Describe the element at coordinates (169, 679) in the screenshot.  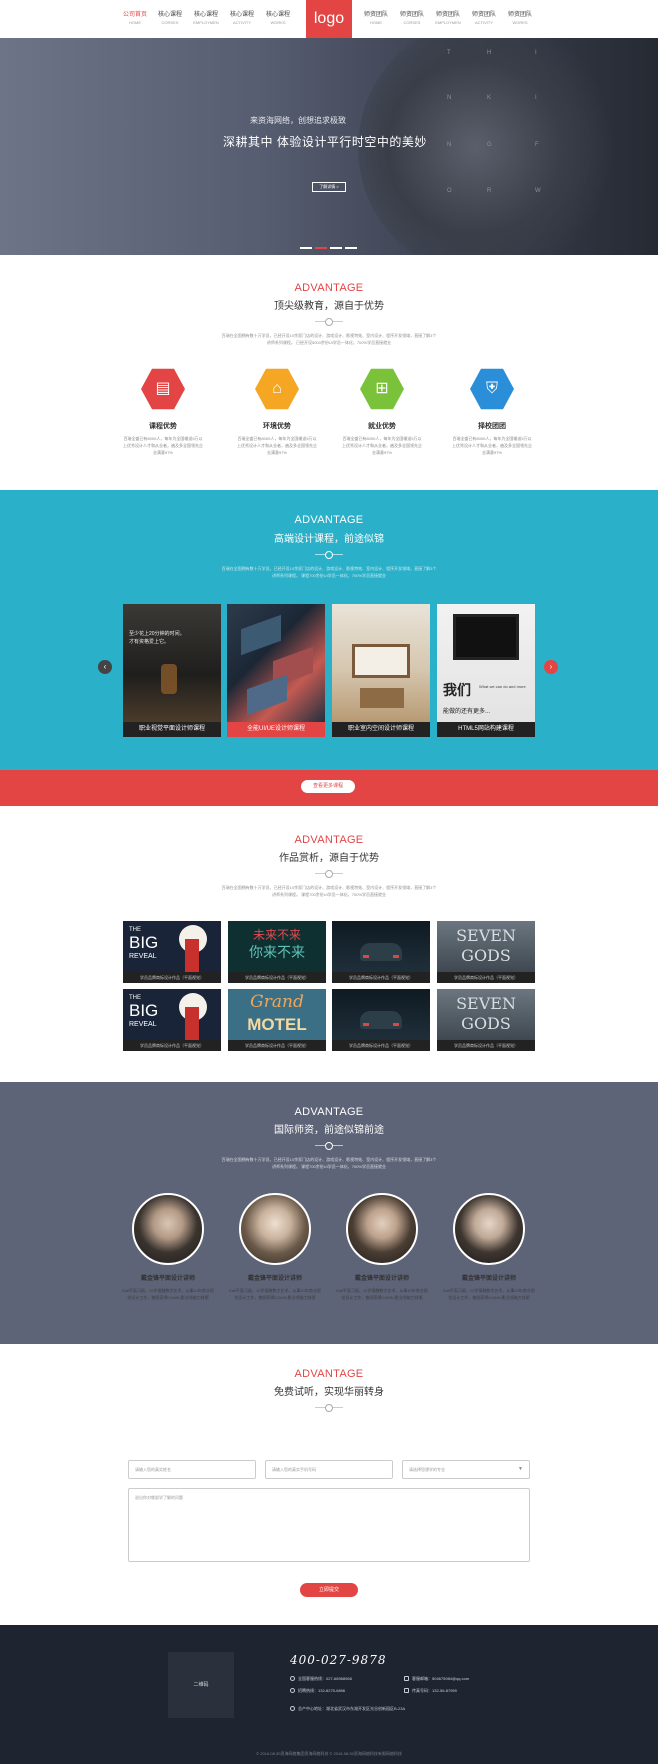
I see `lantern-shape` at that location.